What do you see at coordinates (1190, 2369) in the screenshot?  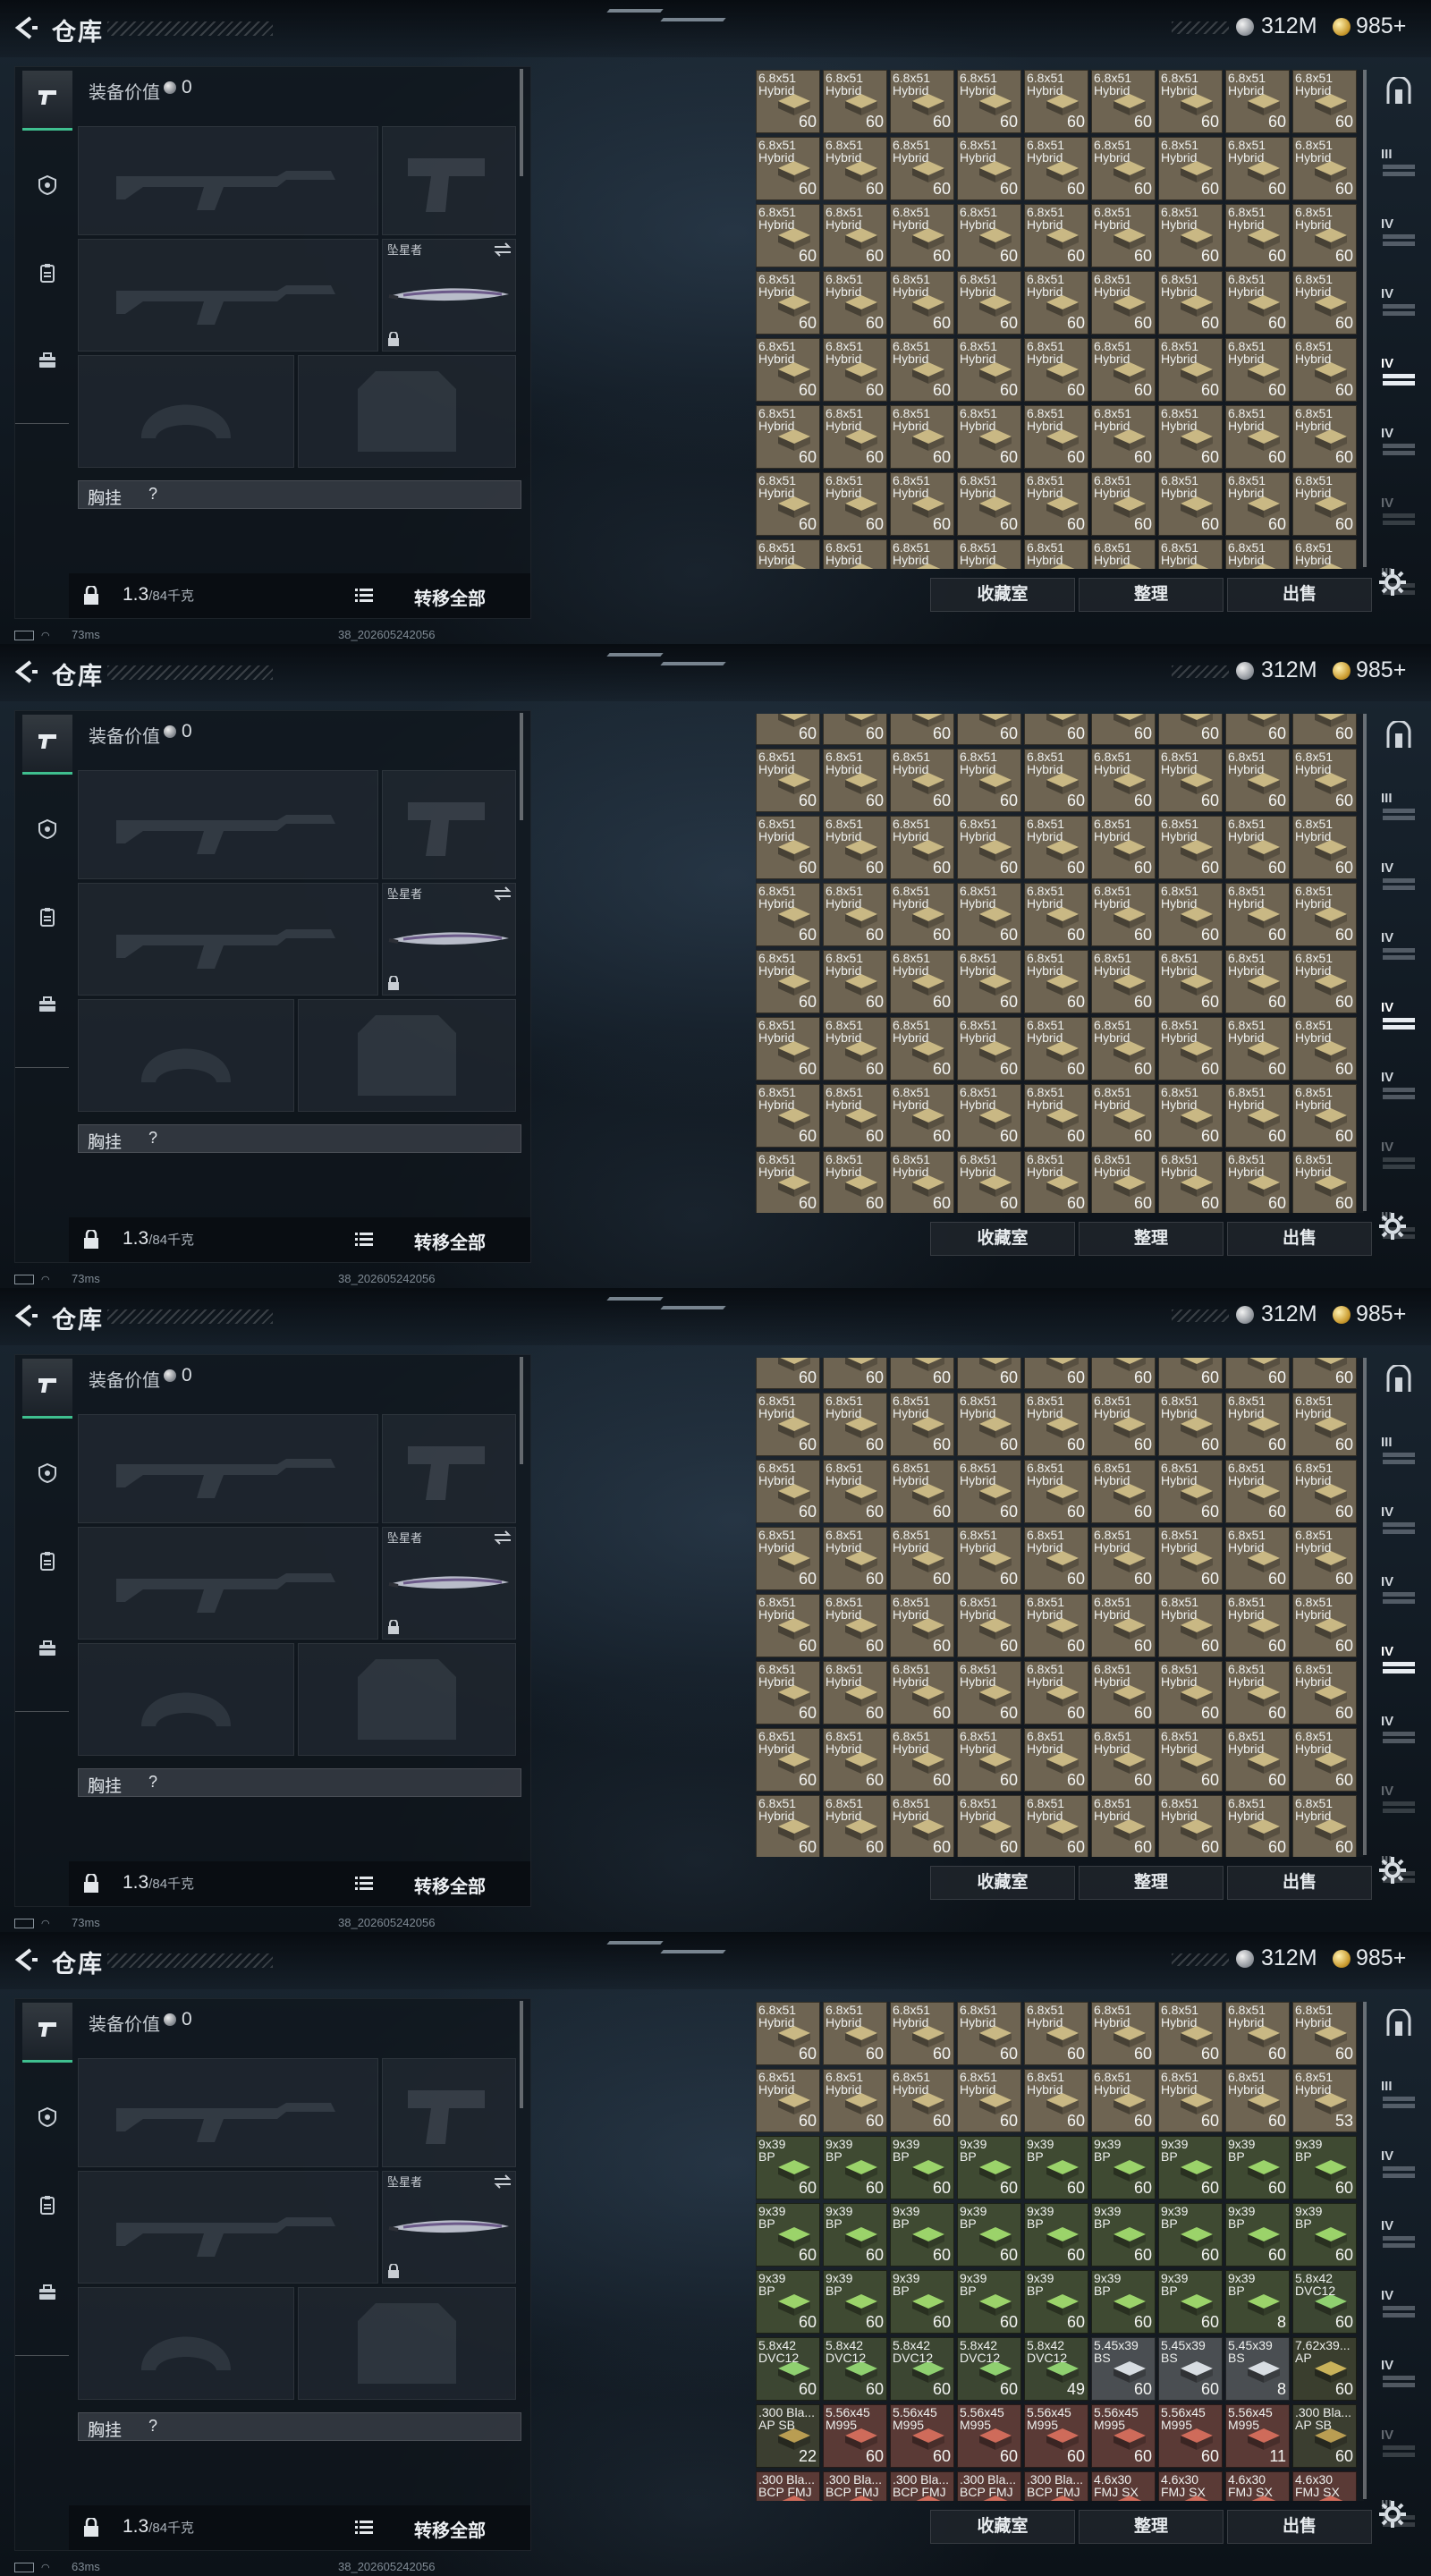 I see `stash-item-cell: 5.45x39 BS 60` at bounding box center [1190, 2369].